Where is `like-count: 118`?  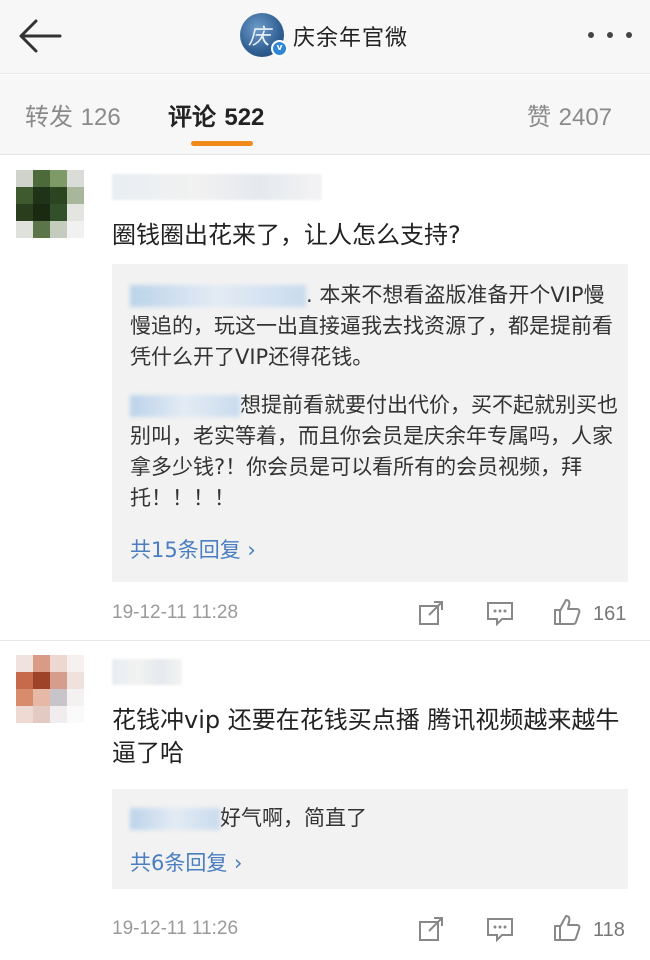
like-count: 118 is located at coordinates (609, 930).